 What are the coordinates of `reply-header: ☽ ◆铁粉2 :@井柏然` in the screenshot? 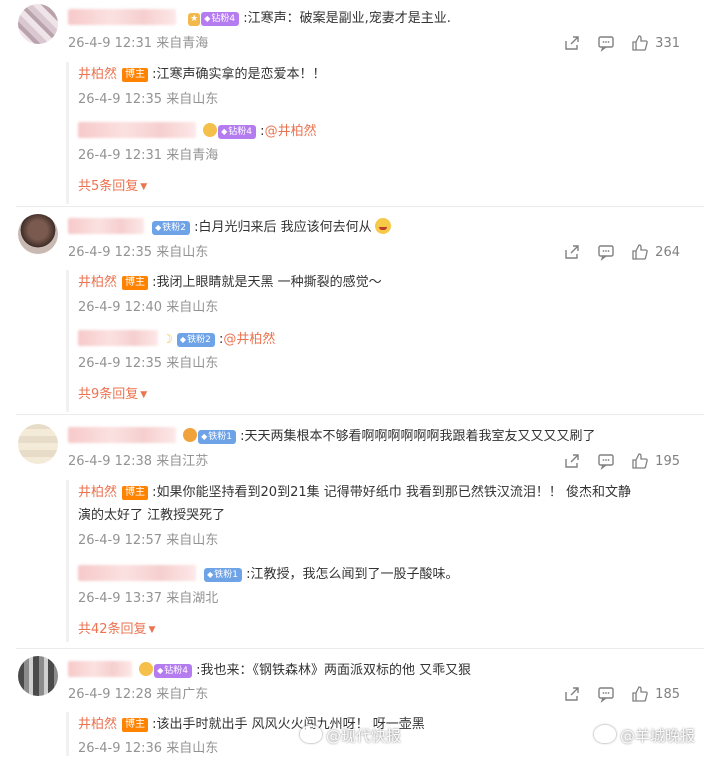 It's located at (176, 339).